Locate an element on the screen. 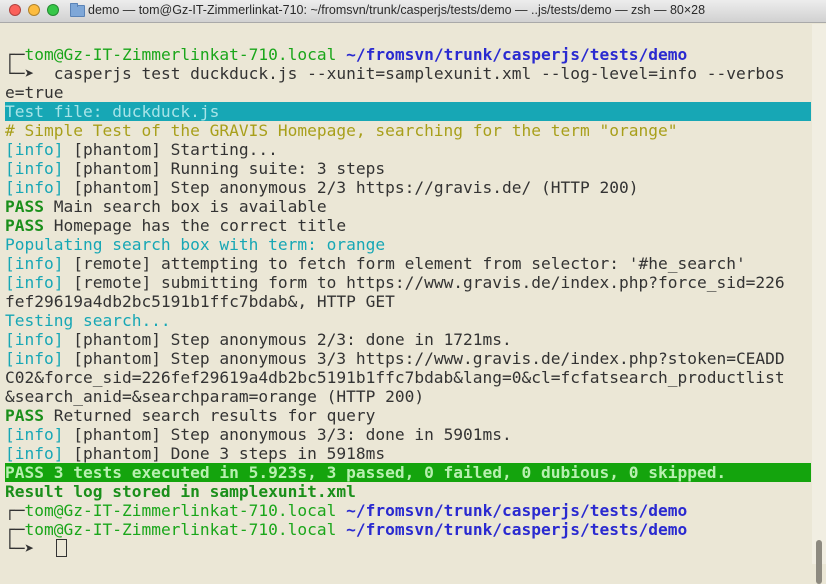 This screenshot has width=826, height=584. log-message: fef29619a4db2bc5191b1ffc7bdab&, HTTP GET is located at coordinates (200, 301).